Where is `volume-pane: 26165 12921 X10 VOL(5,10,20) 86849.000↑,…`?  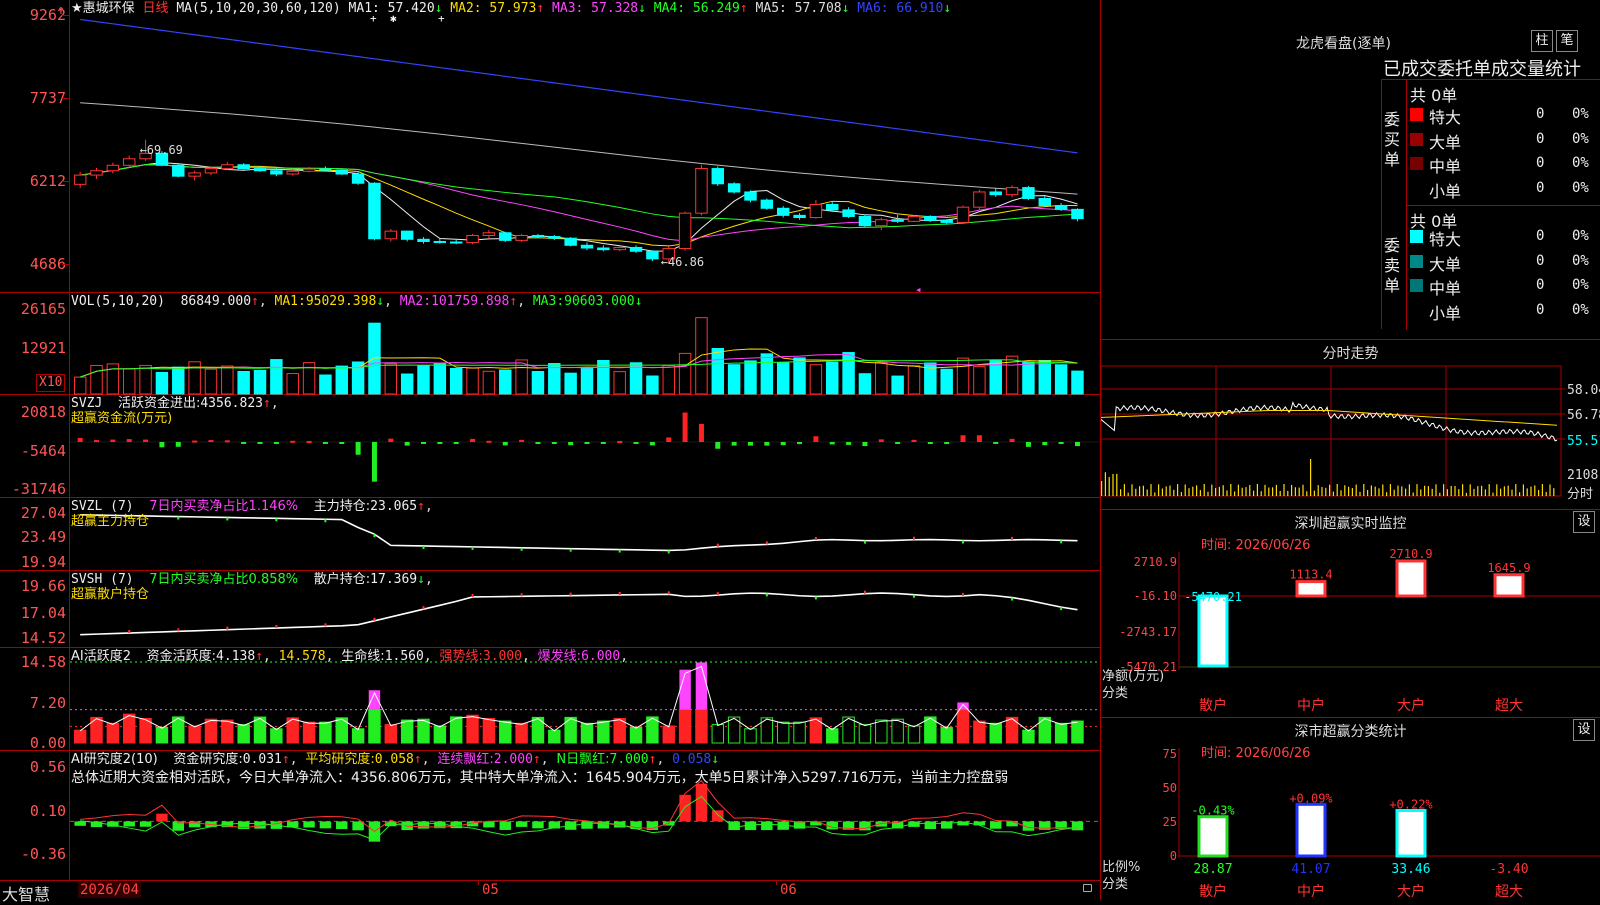
volume-pane: 26165 12921 X10 VOL(5,10,20) 86849.000↑,… is located at coordinates (550, 344).